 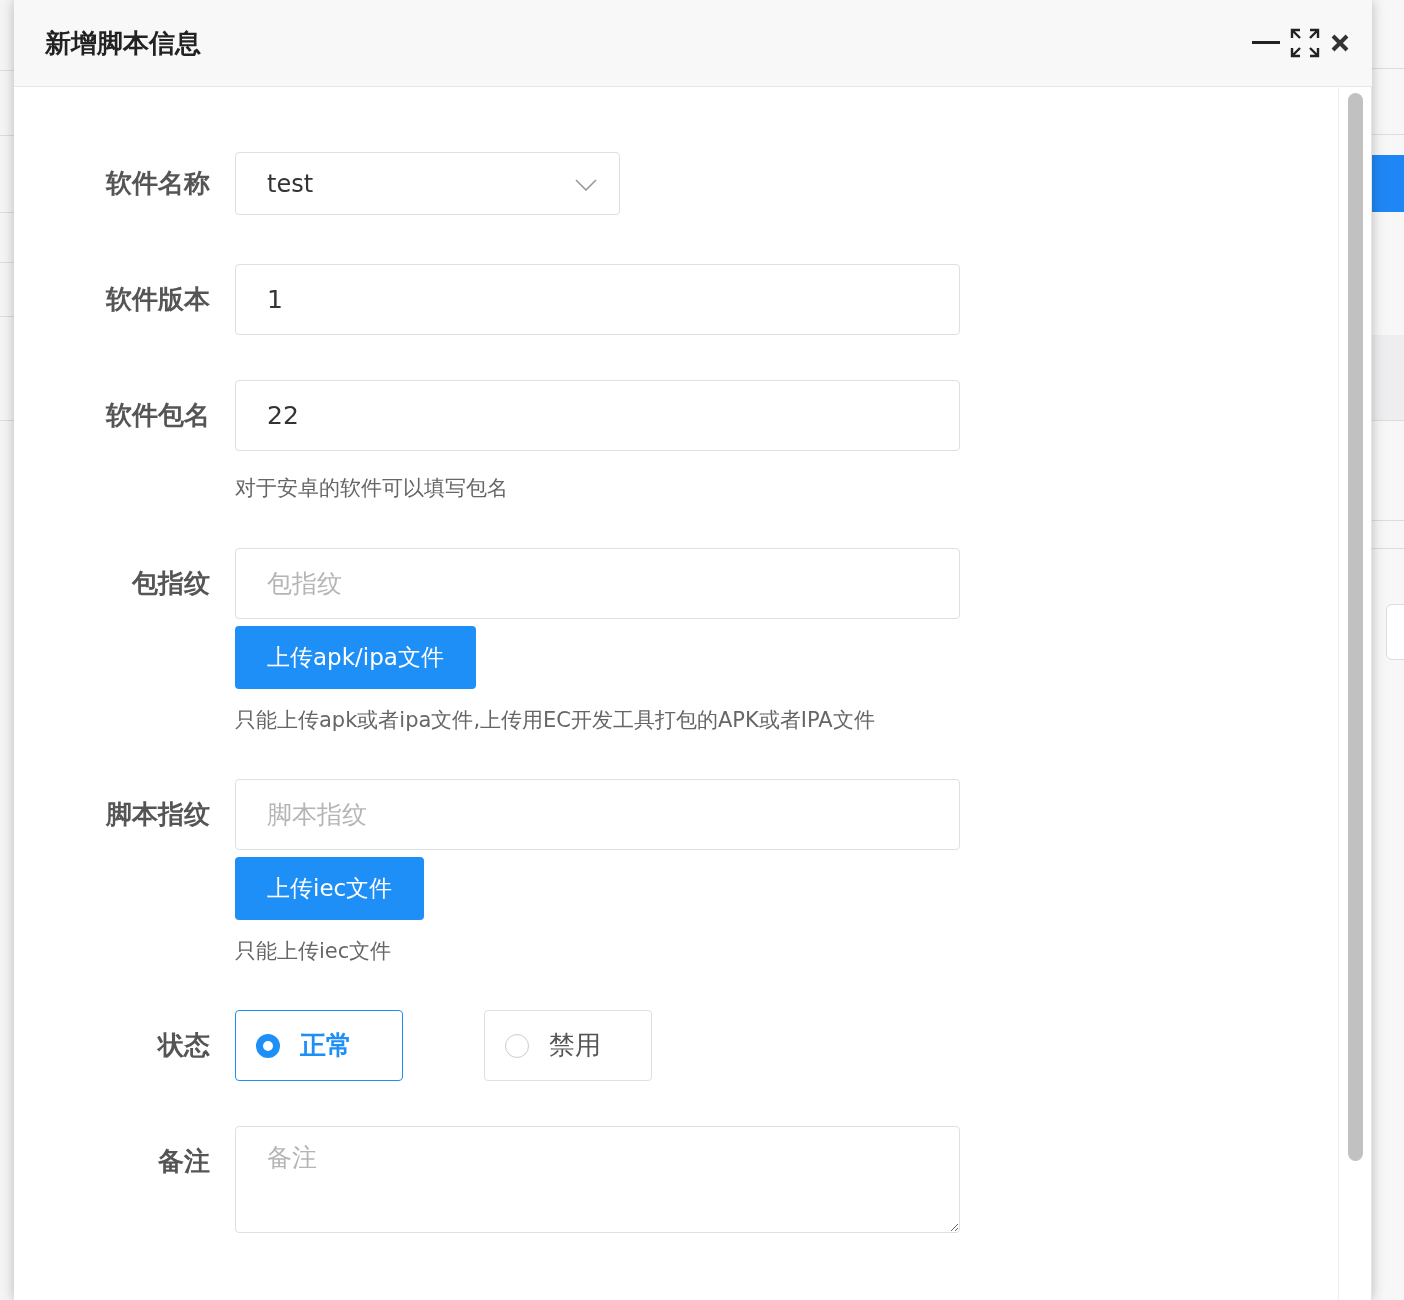 What do you see at coordinates (555, 720) in the screenshot?
I see `hint-text: 只能上传apk或者ipa文件,上传用EC开发工具打包的APK或者IPA文件` at bounding box center [555, 720].